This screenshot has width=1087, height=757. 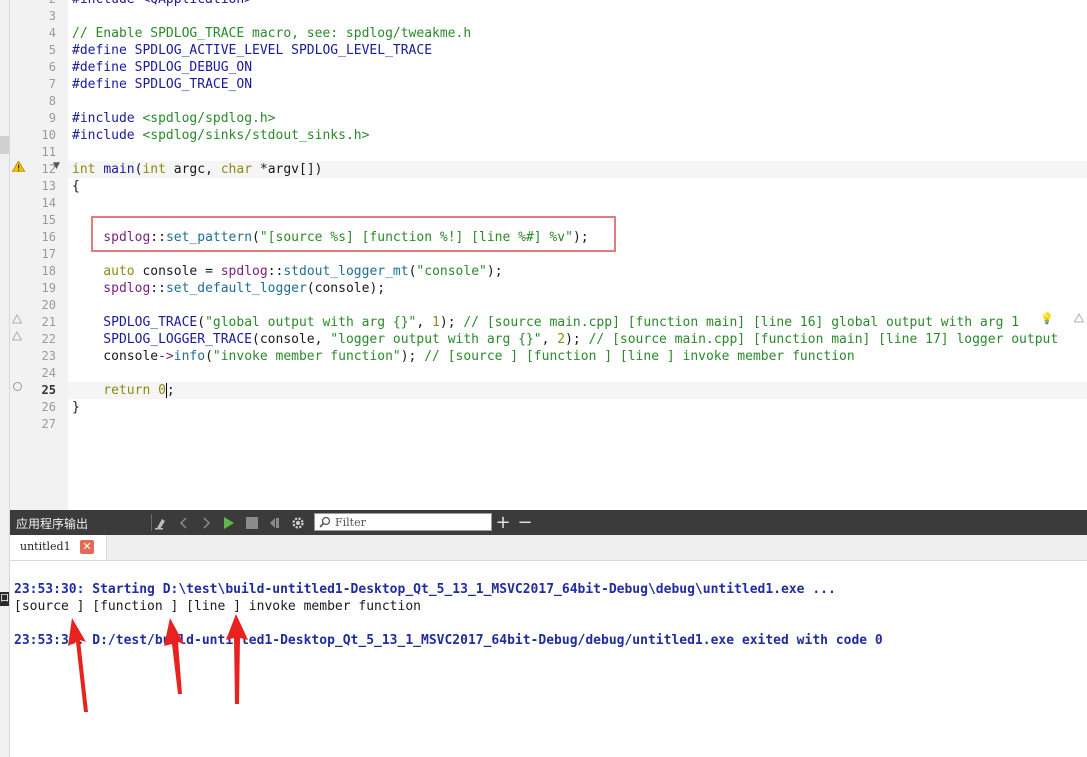 I want to click on code-line: #include <QApplication>, so click(x=577, y=4).